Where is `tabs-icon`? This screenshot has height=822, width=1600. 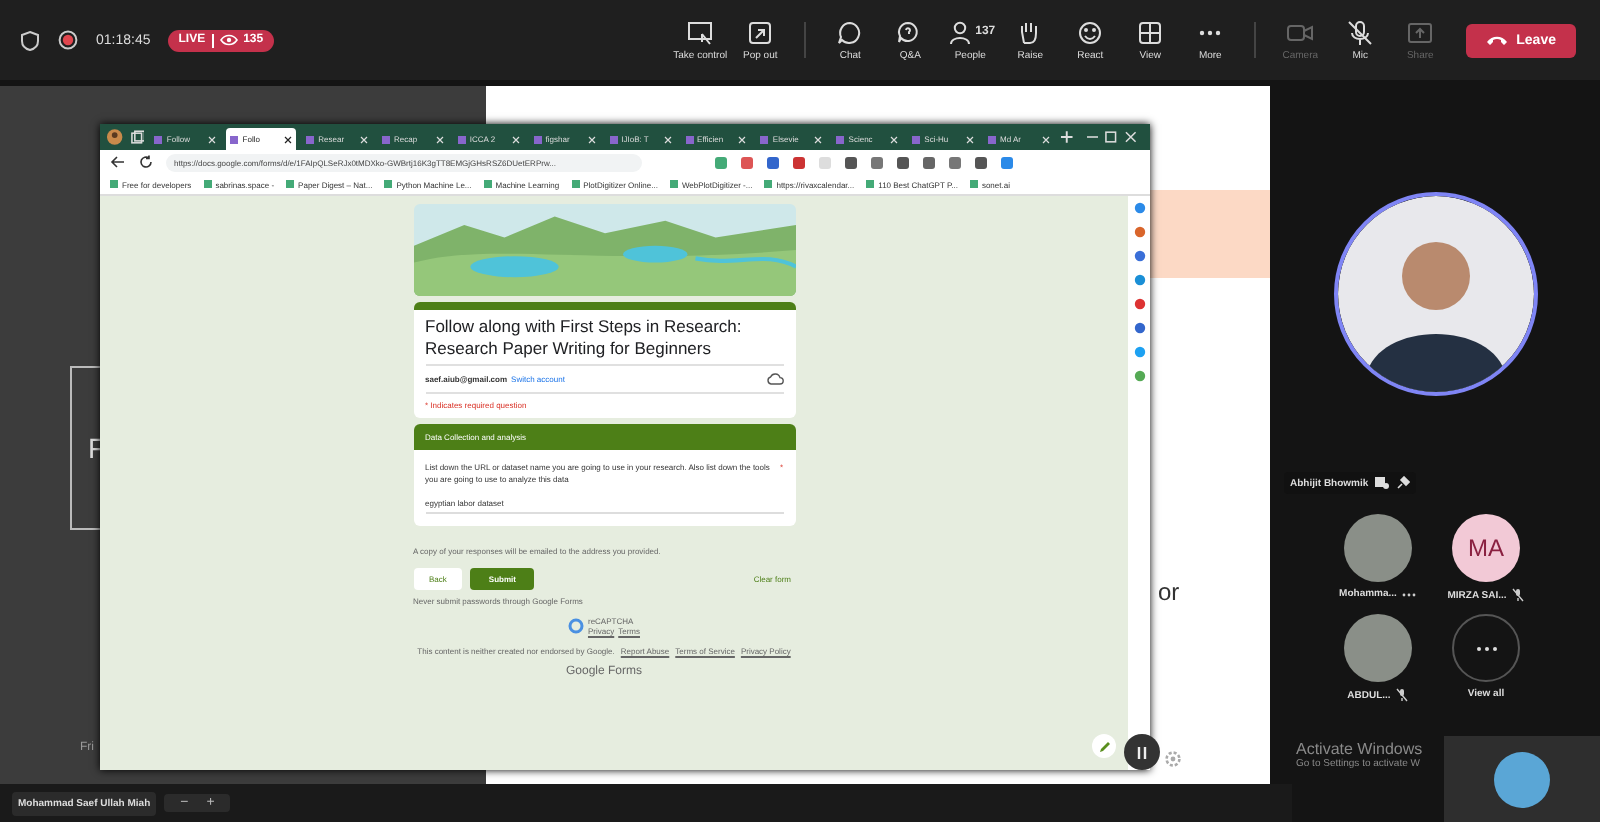 tabs-icon is located at coordinates (137, 137).